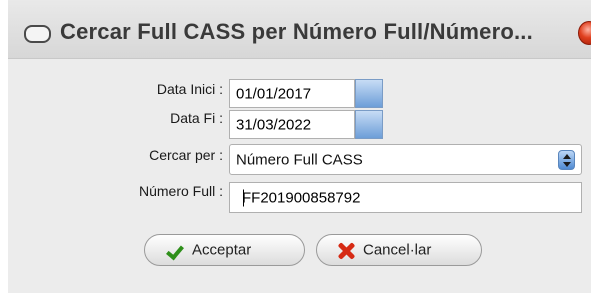 The height and width of the screenshot is (293, 591). I want to click on select-stepper-icon, so click(566, 160).